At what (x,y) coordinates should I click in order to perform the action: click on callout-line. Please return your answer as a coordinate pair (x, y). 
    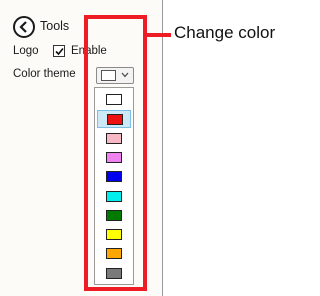
    Looking at the image, I should click on (159, 35).